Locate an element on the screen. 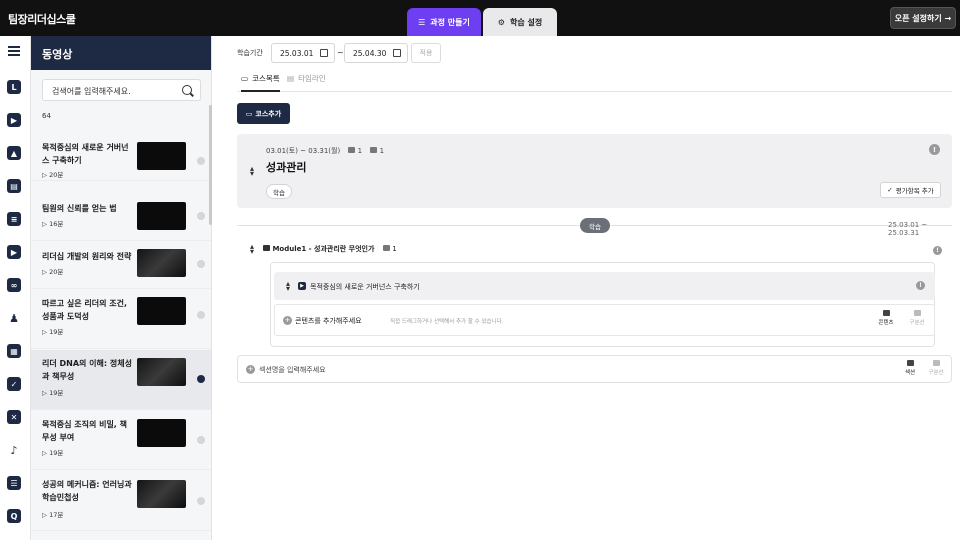 The width and height of the screenshot is (960, 540). book-icon: ▤ is located at coordinates (14, 186).